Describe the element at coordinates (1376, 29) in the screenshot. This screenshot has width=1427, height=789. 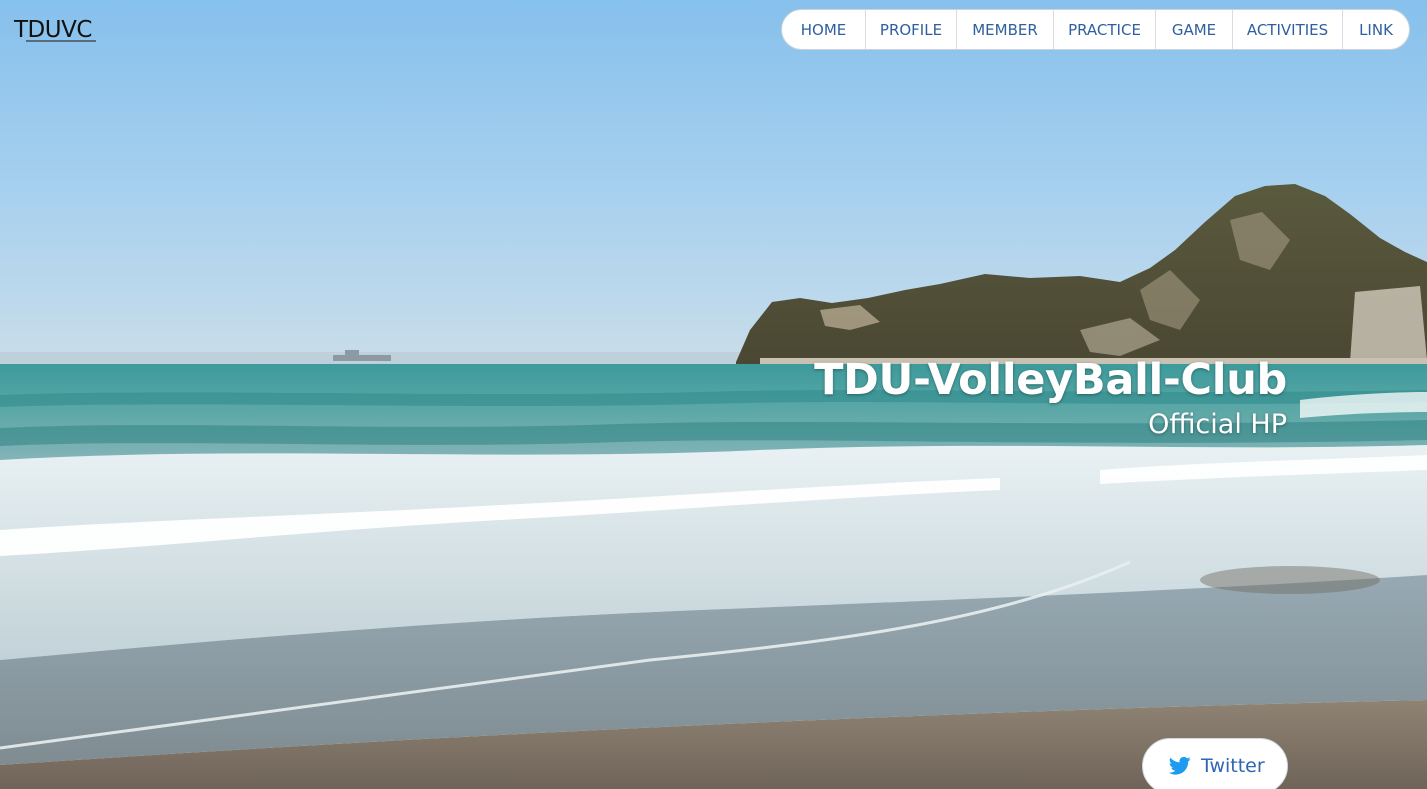
I see `nav-item-link: LINK` at that location.